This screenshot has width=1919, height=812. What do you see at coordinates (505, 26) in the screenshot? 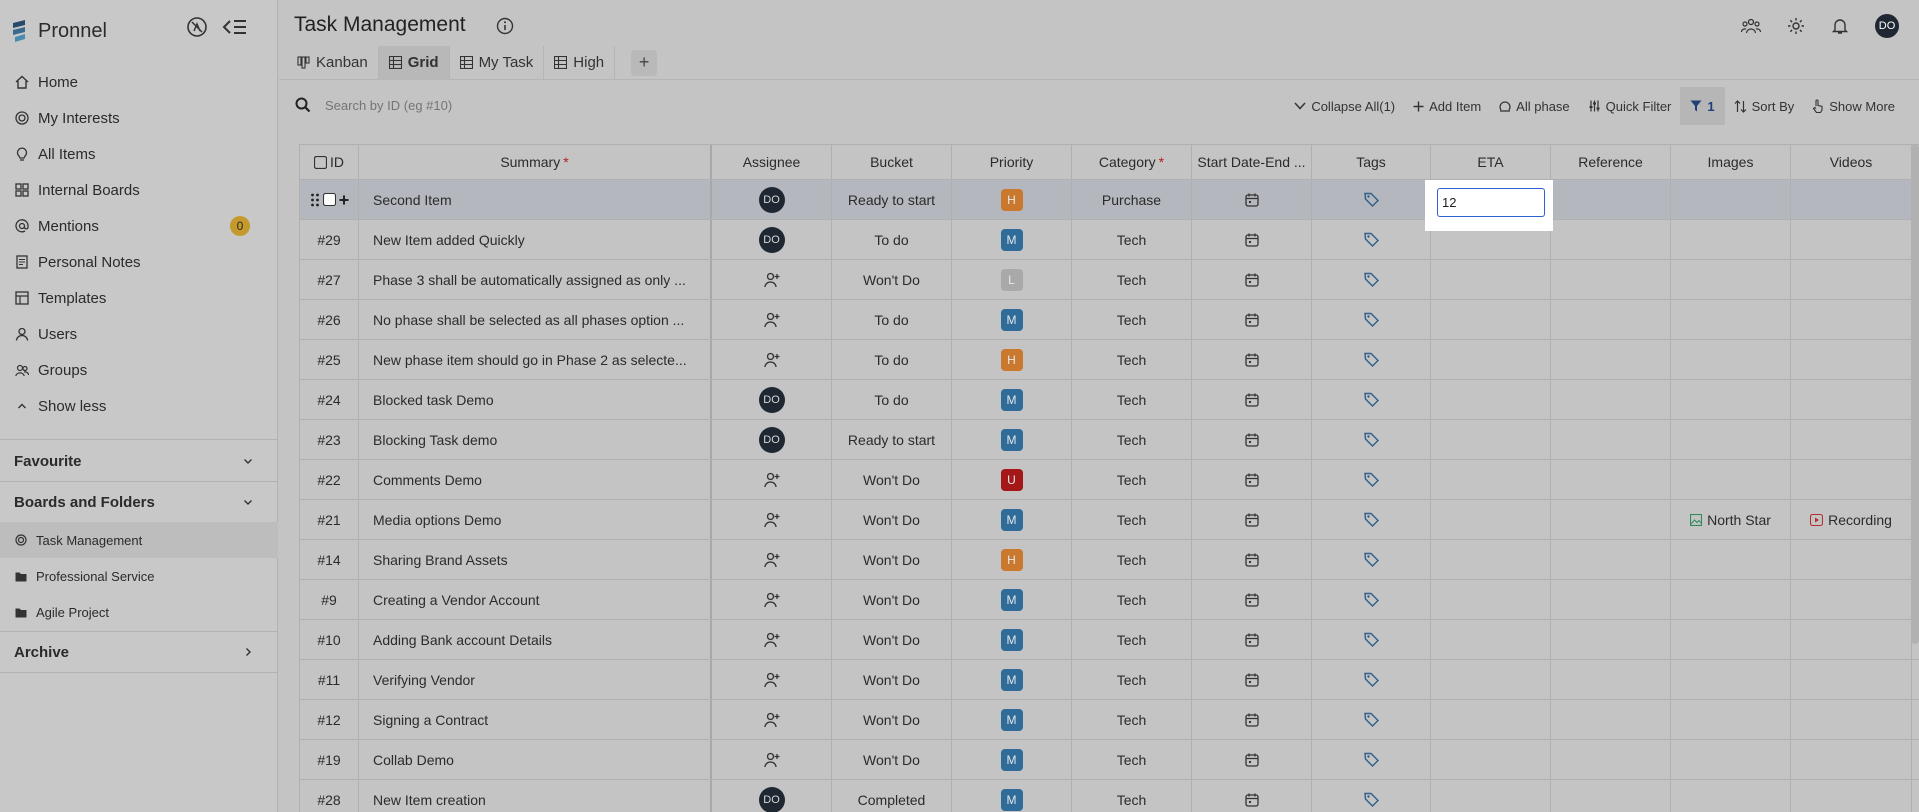
I see `info-icon` at bounding box center [505, 26].